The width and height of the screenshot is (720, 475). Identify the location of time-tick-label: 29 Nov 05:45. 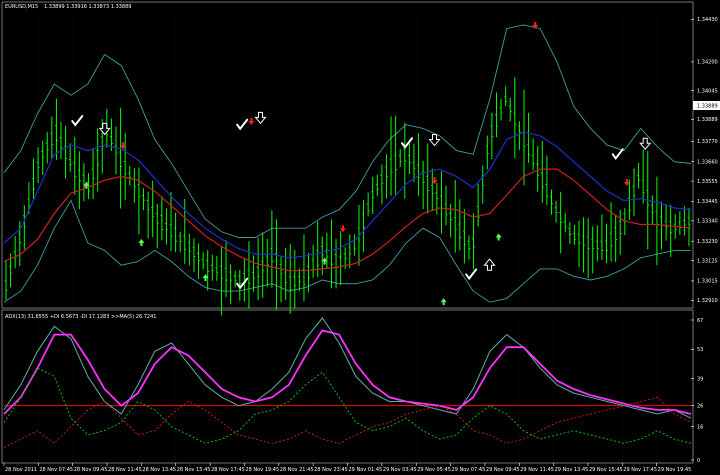
(434, 470).